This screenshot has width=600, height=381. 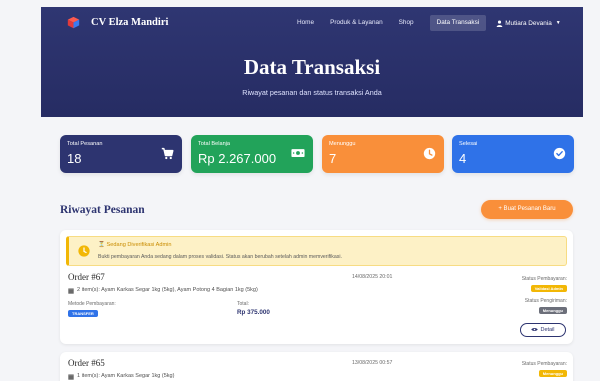 I want to click on detail-label: Detail, so click(x=547, y=330).